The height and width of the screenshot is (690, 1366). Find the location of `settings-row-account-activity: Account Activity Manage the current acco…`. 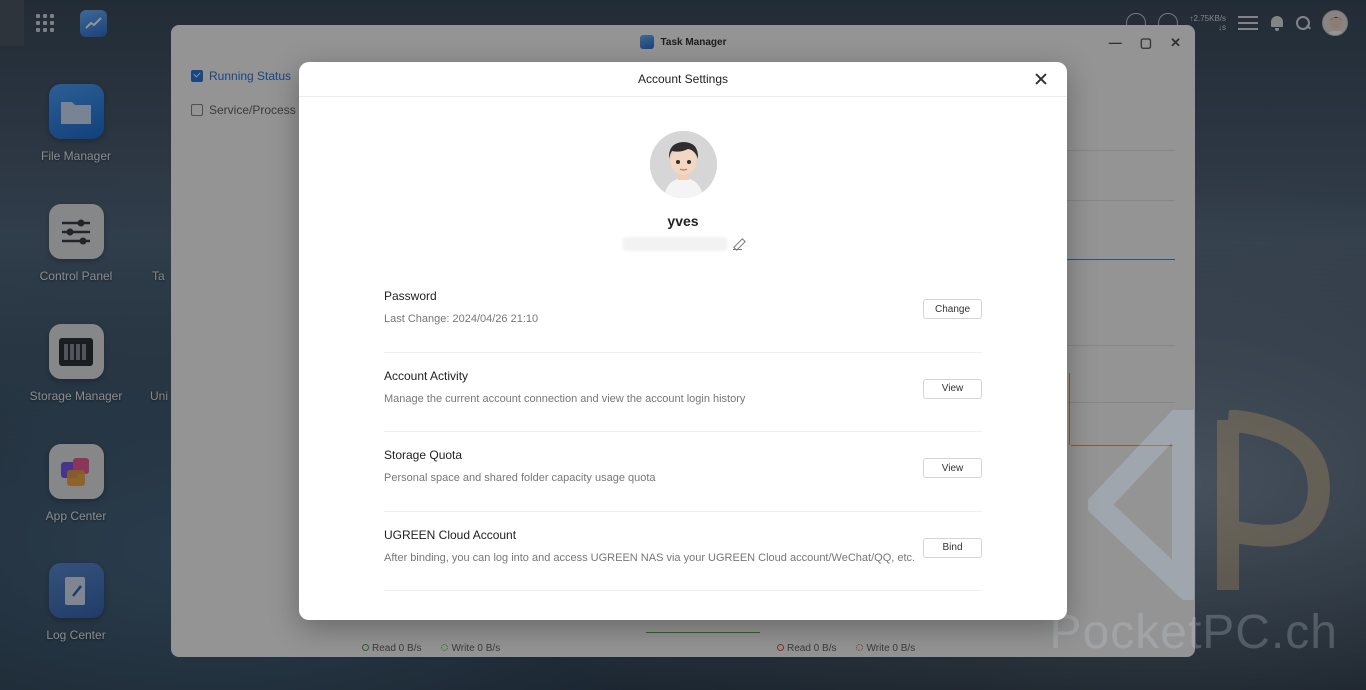

settings-row-account-activity: Account Activity Manage the current acco… is located at coordinates (683, 392).